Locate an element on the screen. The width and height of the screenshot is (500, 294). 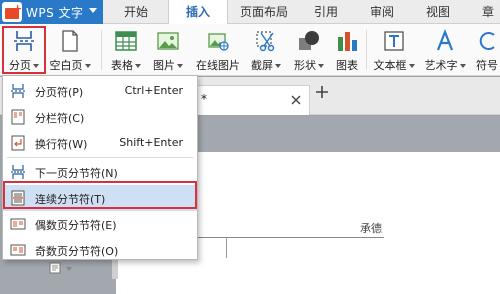
shapes-button: 形状 is located at coordinates (309, 50).